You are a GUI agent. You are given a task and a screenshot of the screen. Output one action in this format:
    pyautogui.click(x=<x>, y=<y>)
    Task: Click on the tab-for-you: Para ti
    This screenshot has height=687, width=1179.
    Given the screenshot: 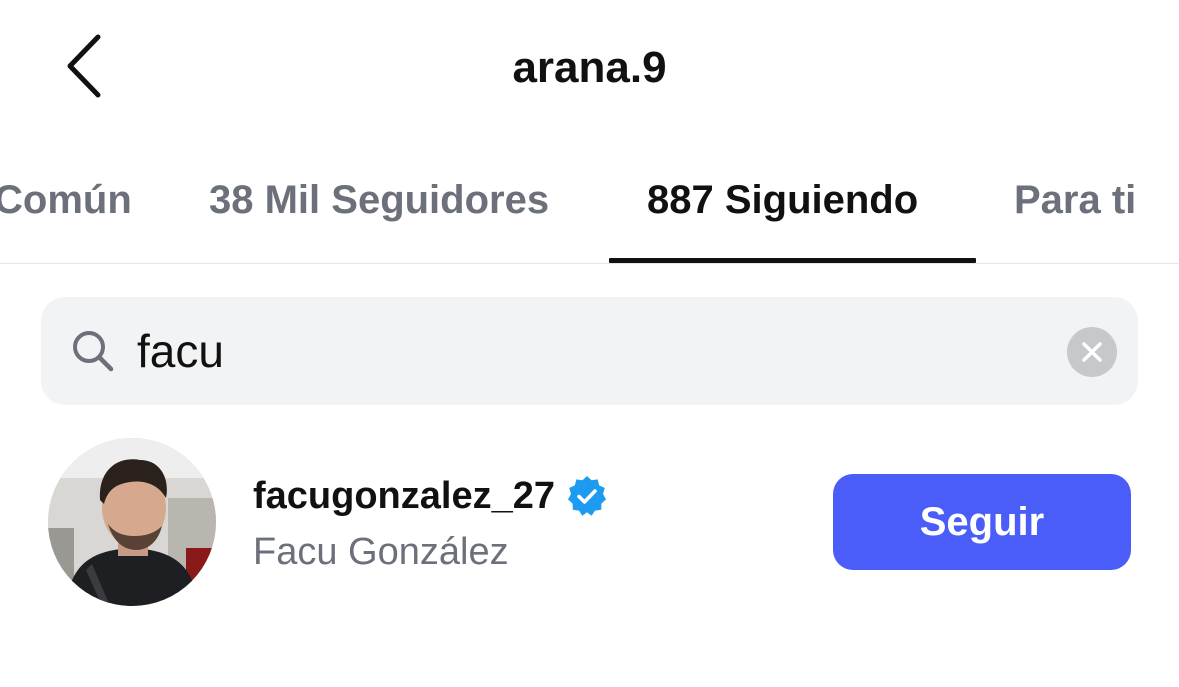 What is the action you would take?
    pyautogui.click(x=1075, y=200)
    